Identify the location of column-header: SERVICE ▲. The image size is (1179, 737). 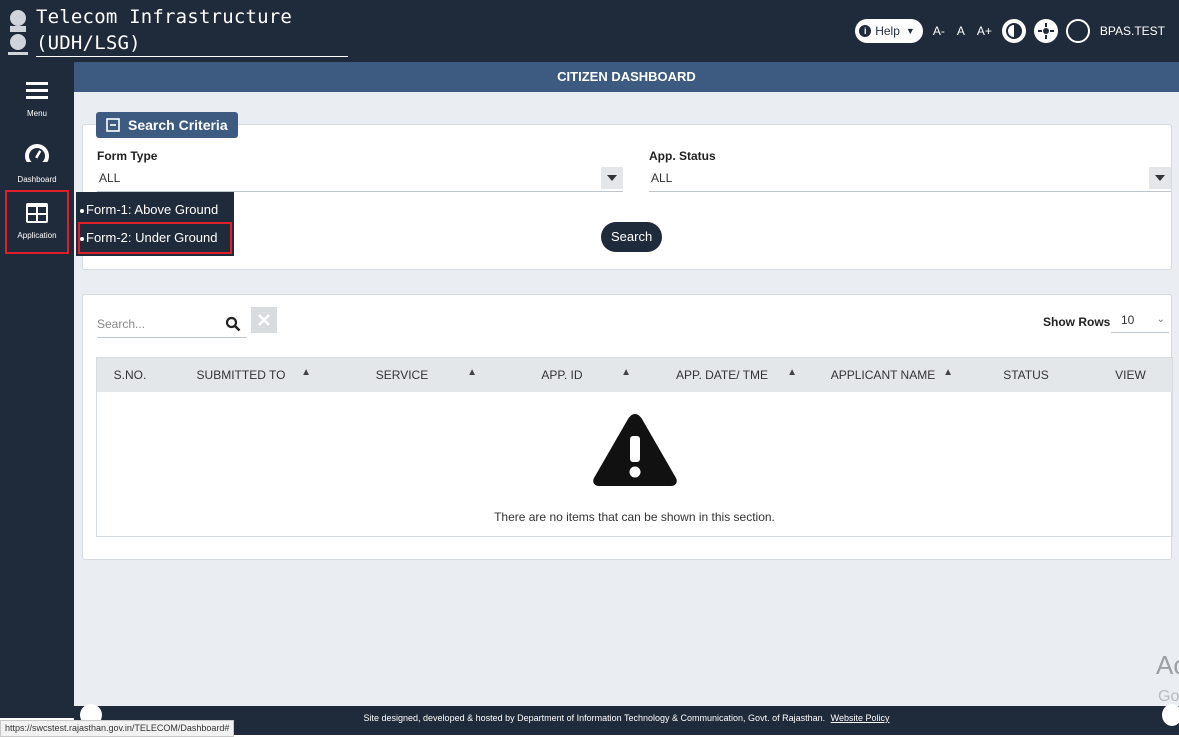
(402, 374).